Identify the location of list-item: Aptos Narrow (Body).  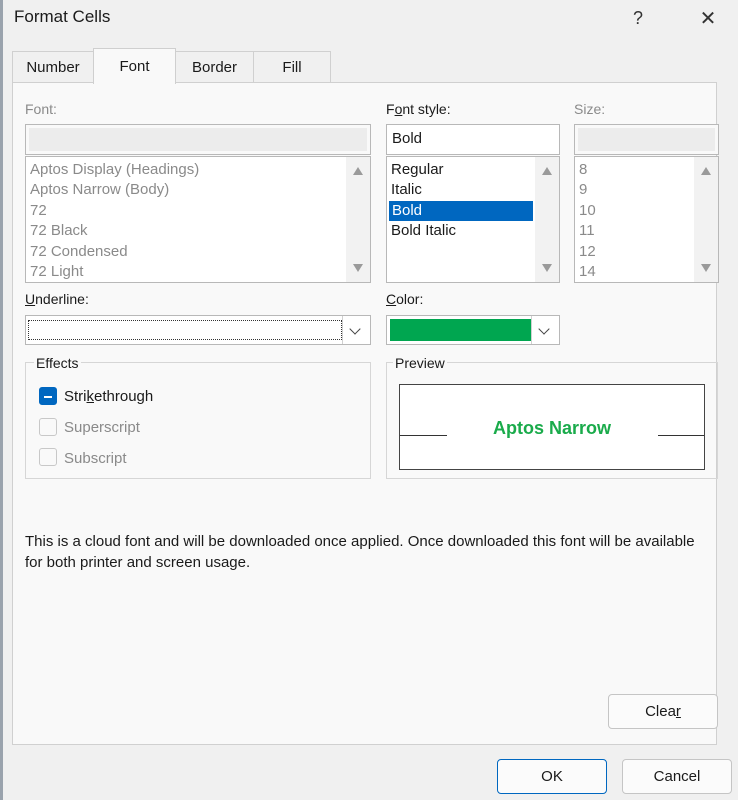
(100, 189).